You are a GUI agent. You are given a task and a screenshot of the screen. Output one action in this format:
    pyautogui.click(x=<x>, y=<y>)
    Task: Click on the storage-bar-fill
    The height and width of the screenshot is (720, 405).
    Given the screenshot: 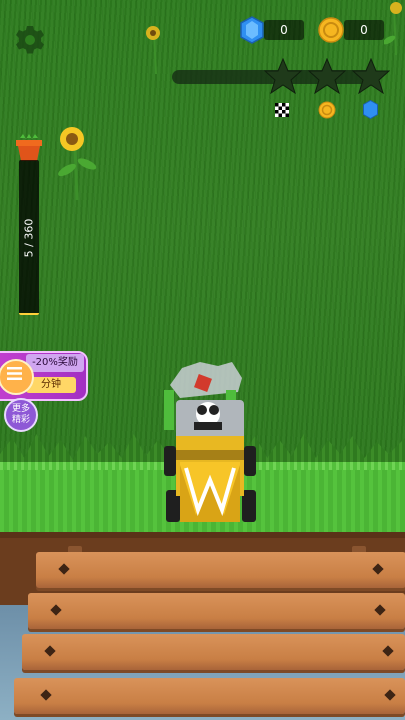 What is the action you would take?
    pyautogui.click(x=29, y=313)
    